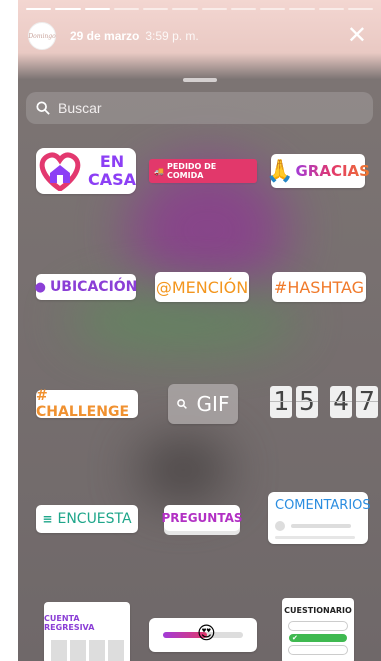  Describe the element at coordinates (112, 161) in the screenshot. I see `sticker-en-casa-line1: EN` at that location.